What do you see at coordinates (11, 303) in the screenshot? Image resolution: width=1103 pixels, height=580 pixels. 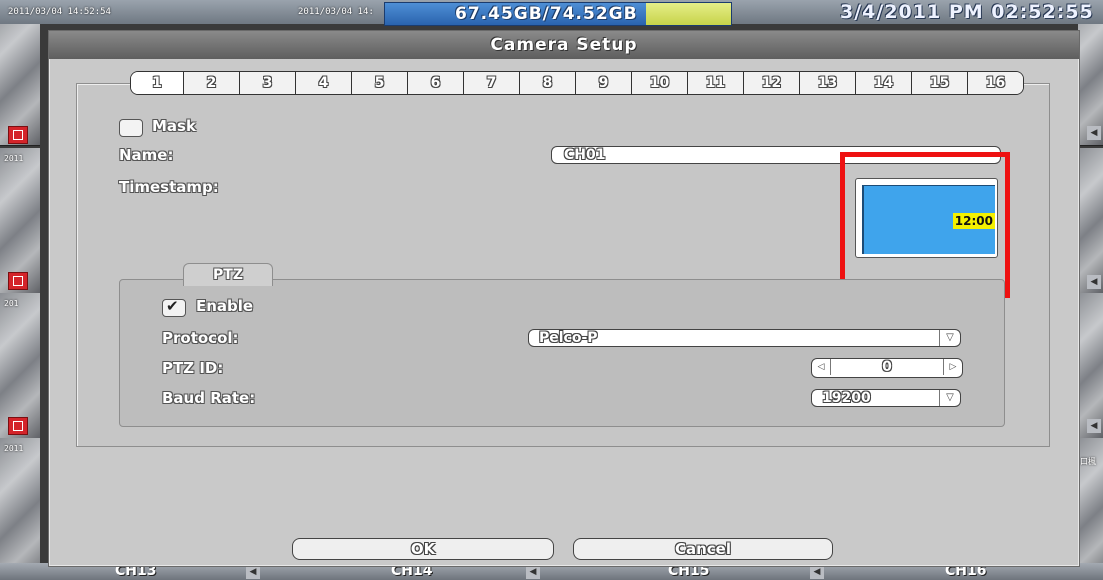 I see `tile-timestamp: 201` at bounding box center [11, 303].